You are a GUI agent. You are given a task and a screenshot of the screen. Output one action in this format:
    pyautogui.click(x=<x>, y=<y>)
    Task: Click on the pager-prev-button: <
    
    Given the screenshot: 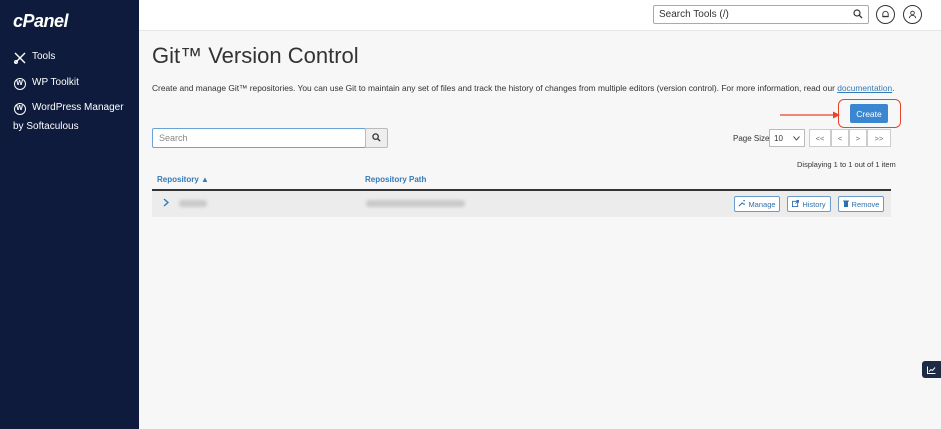 What is the action you would take?
    pyautogui.click(x=840, y=138)
    